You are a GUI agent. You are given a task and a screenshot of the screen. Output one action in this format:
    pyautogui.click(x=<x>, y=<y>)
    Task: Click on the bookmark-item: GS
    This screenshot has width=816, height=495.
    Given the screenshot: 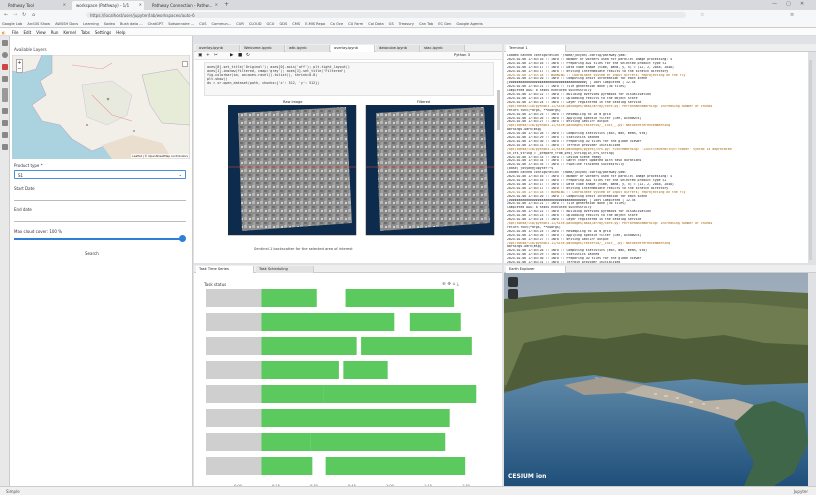 What is the action you would take?
    pyautogui.click(x=391, y=24)
    